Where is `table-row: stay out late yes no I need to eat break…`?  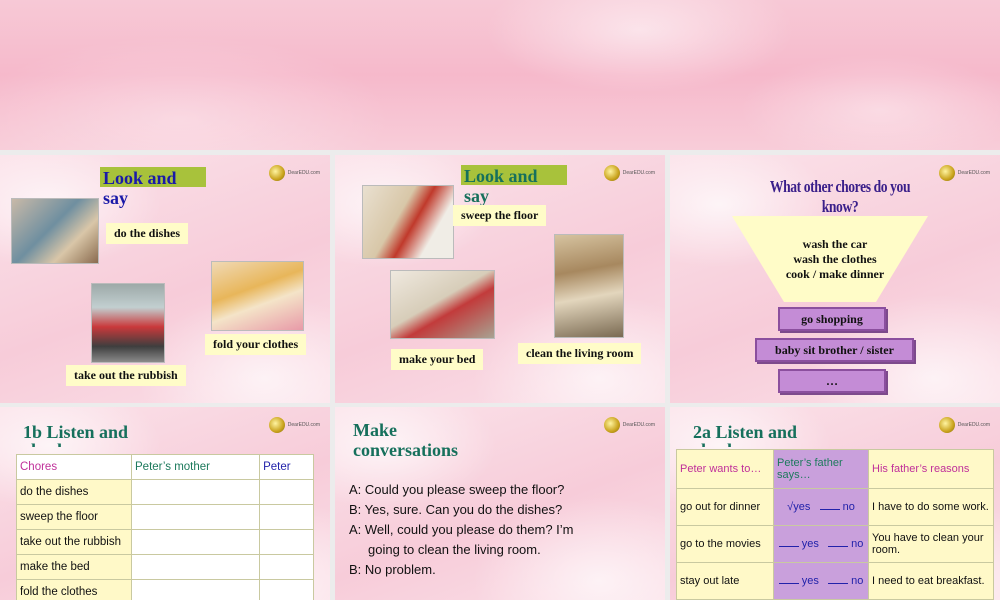
table-row: stay out late yes no I need to eat break… is located at coordinates (835, 581).